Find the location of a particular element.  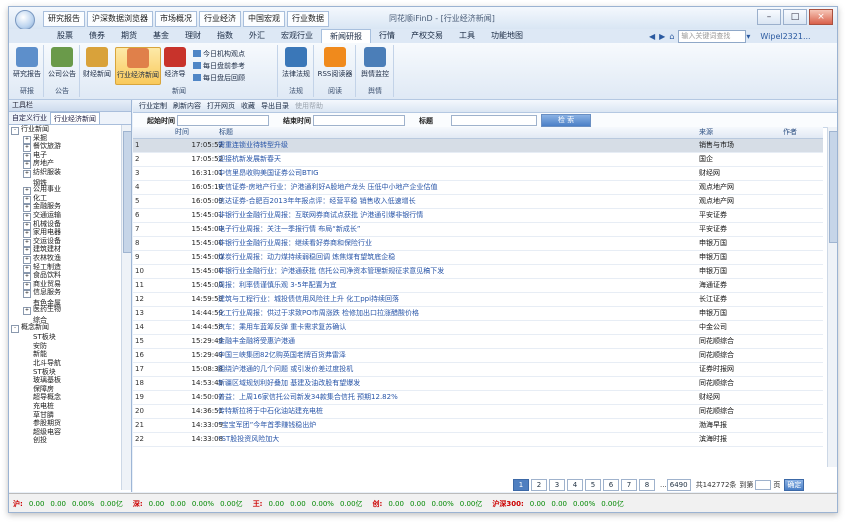

tree-item: + 交通运输 is located at coordinates (65, 216).